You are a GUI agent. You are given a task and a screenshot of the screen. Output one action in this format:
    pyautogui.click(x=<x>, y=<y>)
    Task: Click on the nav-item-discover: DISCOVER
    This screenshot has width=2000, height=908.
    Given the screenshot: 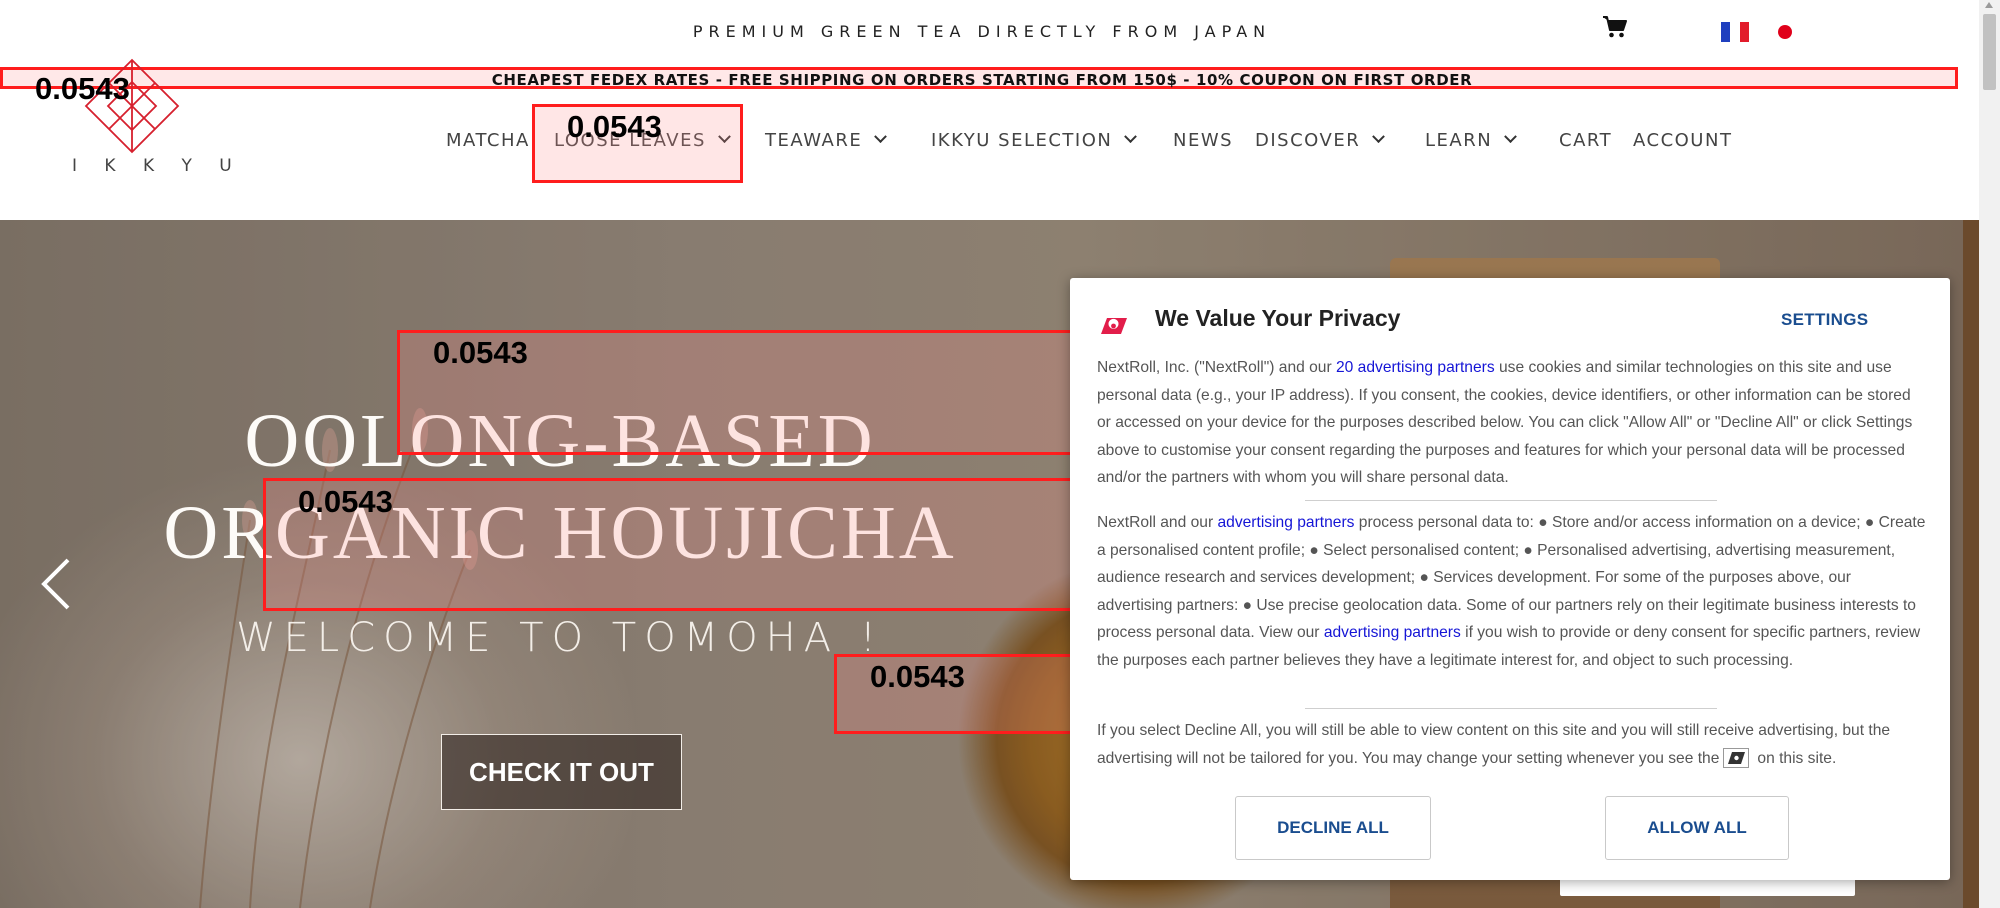 What is the action you would take?
    pyautogui.click(x=1320, y=140)
    